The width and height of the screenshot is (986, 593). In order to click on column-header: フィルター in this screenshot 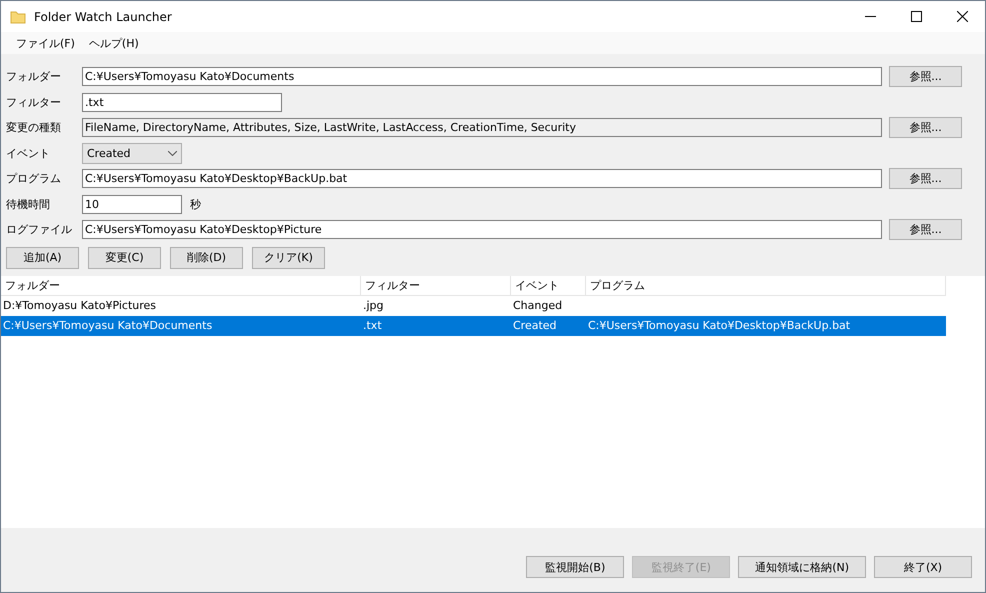, I will do `click(436, 285)`.